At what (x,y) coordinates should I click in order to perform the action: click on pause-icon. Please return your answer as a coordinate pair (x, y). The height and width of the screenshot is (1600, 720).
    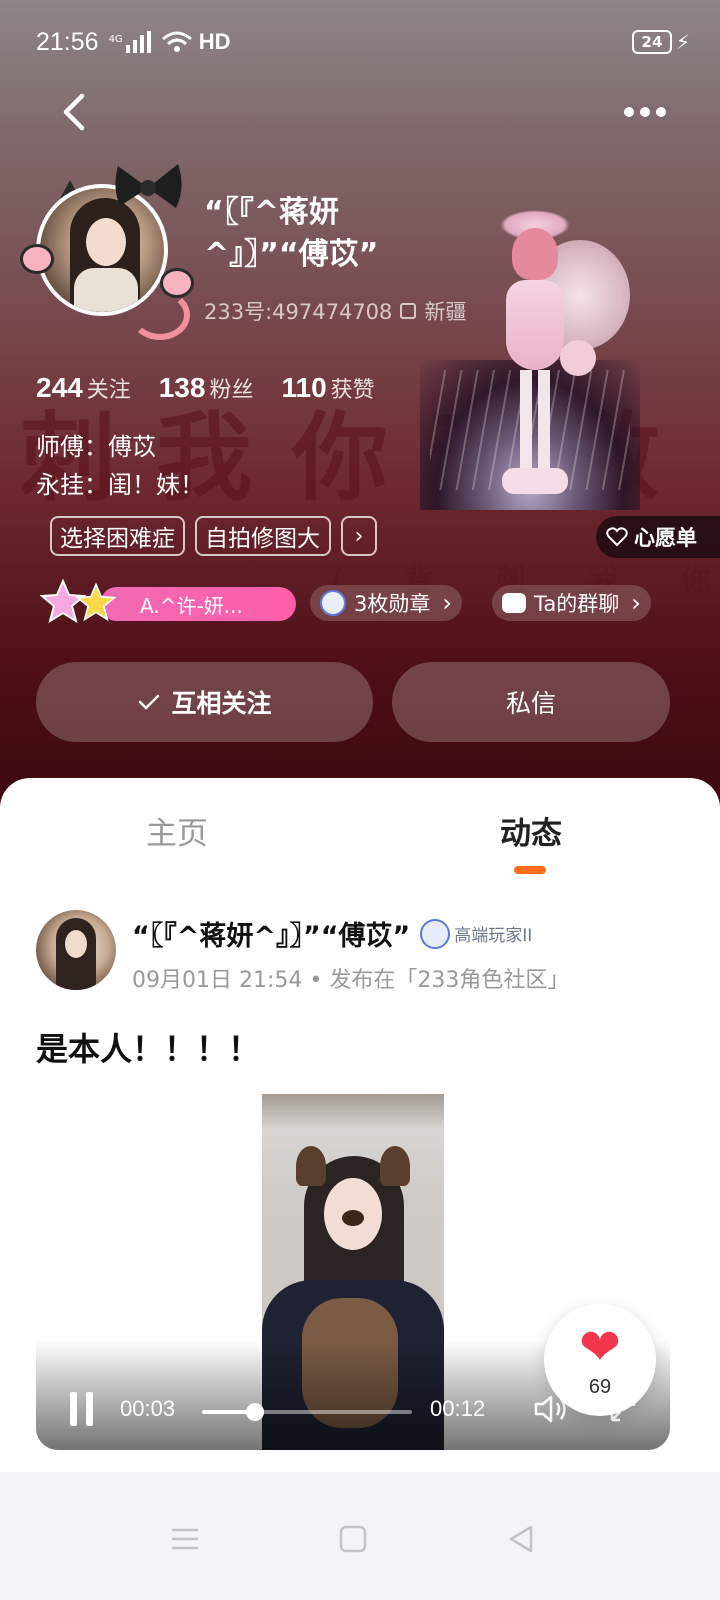
    Looking at the image, I should click on (83, 1409).